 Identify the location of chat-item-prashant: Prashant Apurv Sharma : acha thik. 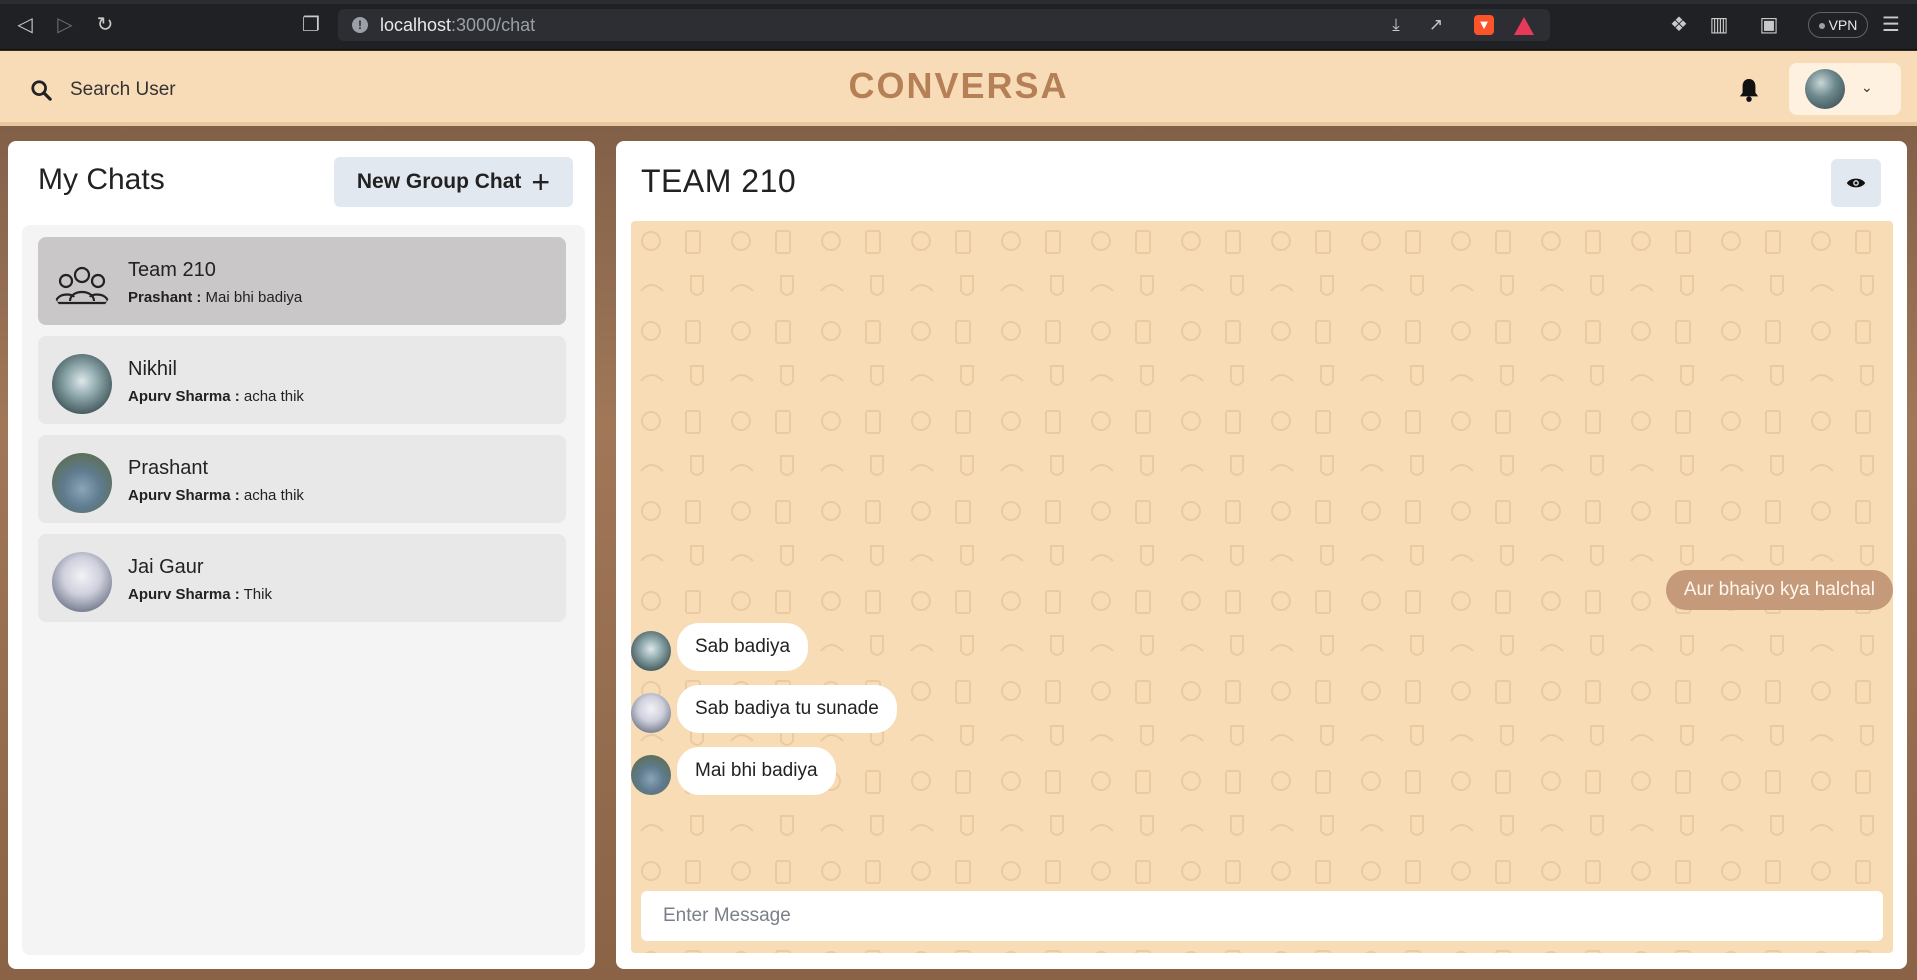
(302, 479).